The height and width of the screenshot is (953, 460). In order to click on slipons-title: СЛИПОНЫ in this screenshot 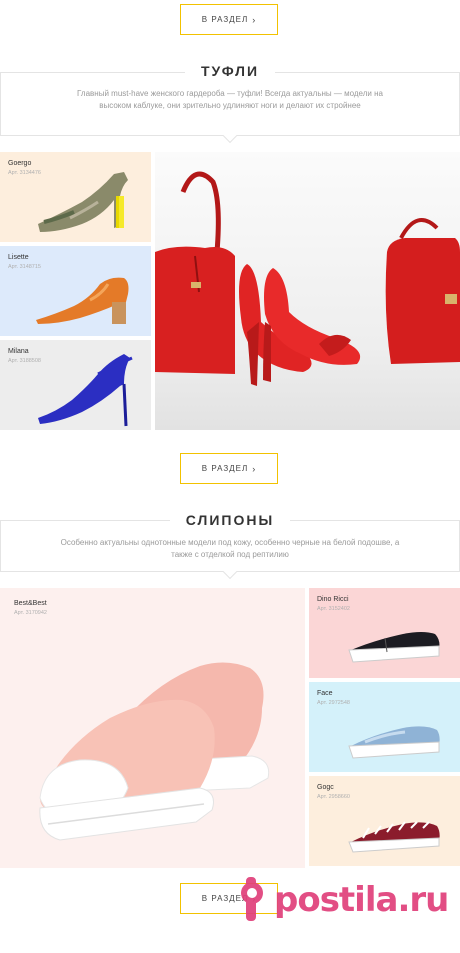, I will do `click(230, 520)`.